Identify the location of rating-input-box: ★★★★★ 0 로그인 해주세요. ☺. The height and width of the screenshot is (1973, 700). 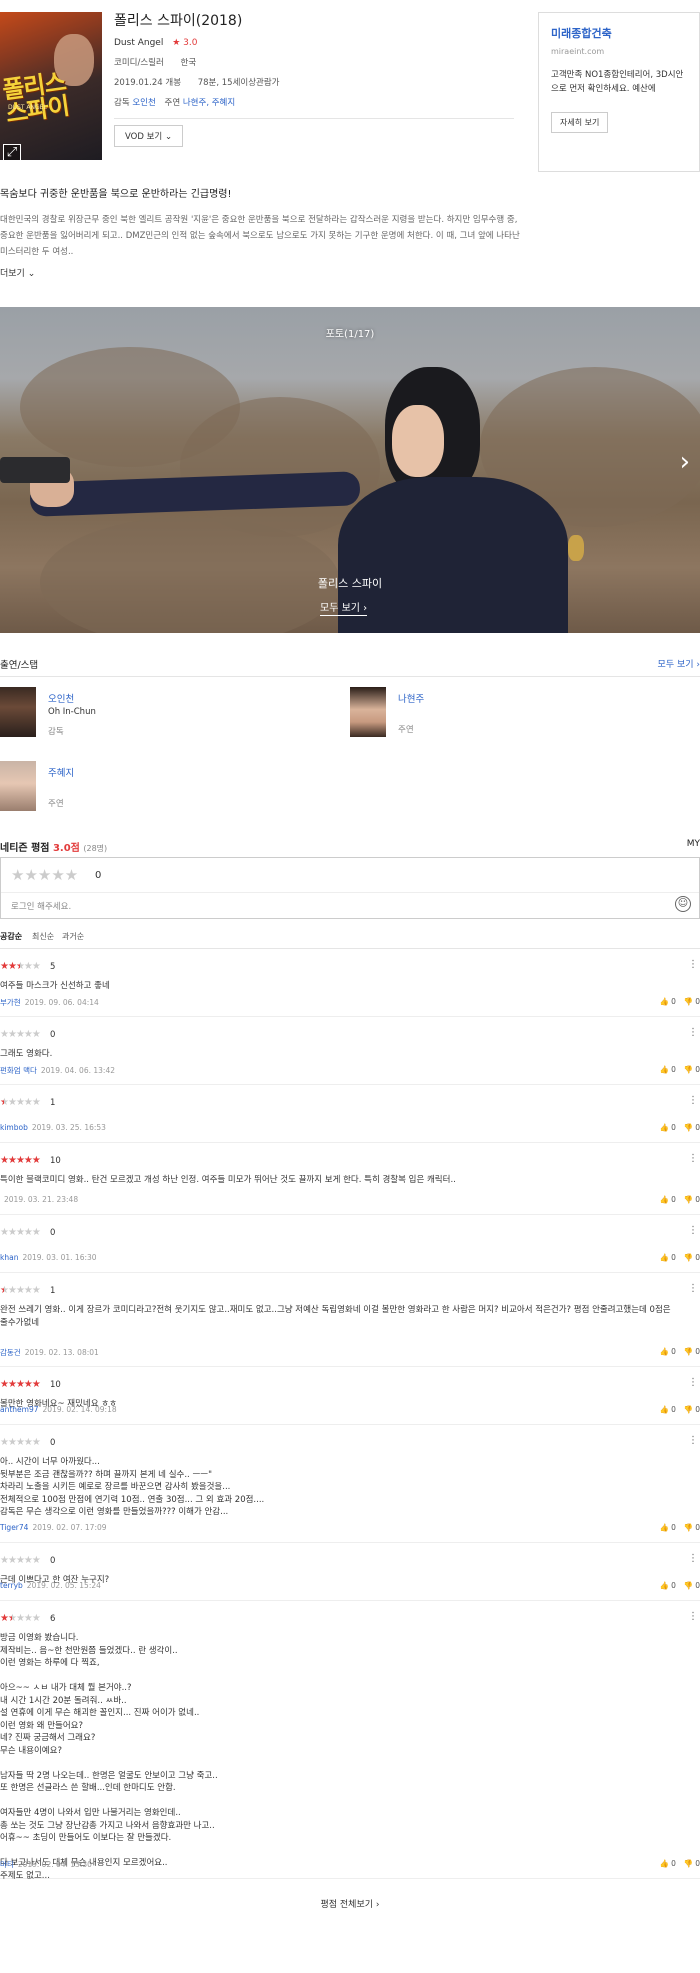
(350, 888).